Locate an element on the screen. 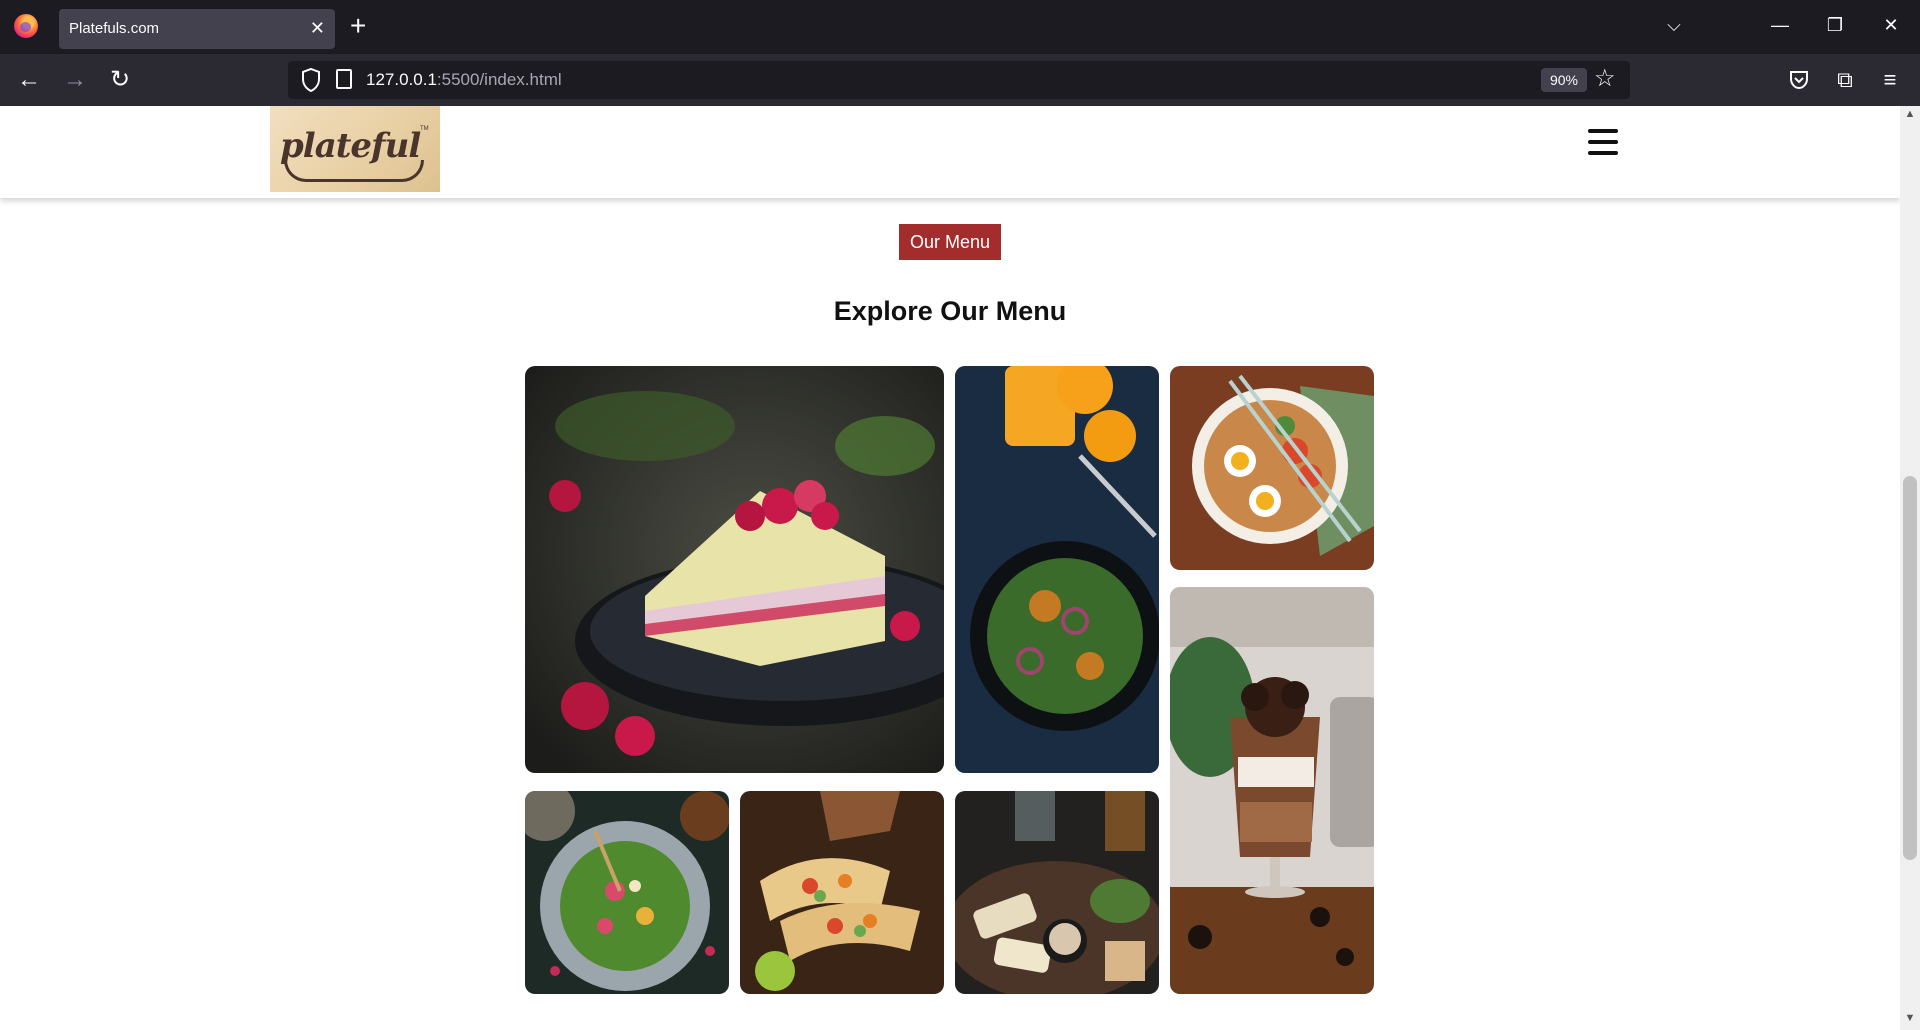 The width and height of the screenshot is (1920, 1030). menu-image-raspberry-cake is located at coordinates (734, 569).